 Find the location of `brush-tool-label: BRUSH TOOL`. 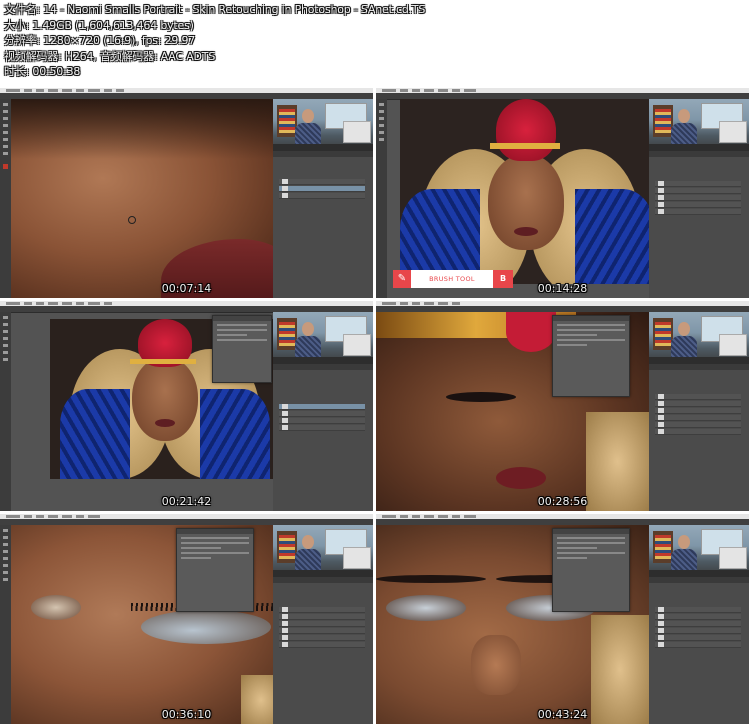

brush-tool-label: BRUSH TOOL is located at coordinates (452, 279).